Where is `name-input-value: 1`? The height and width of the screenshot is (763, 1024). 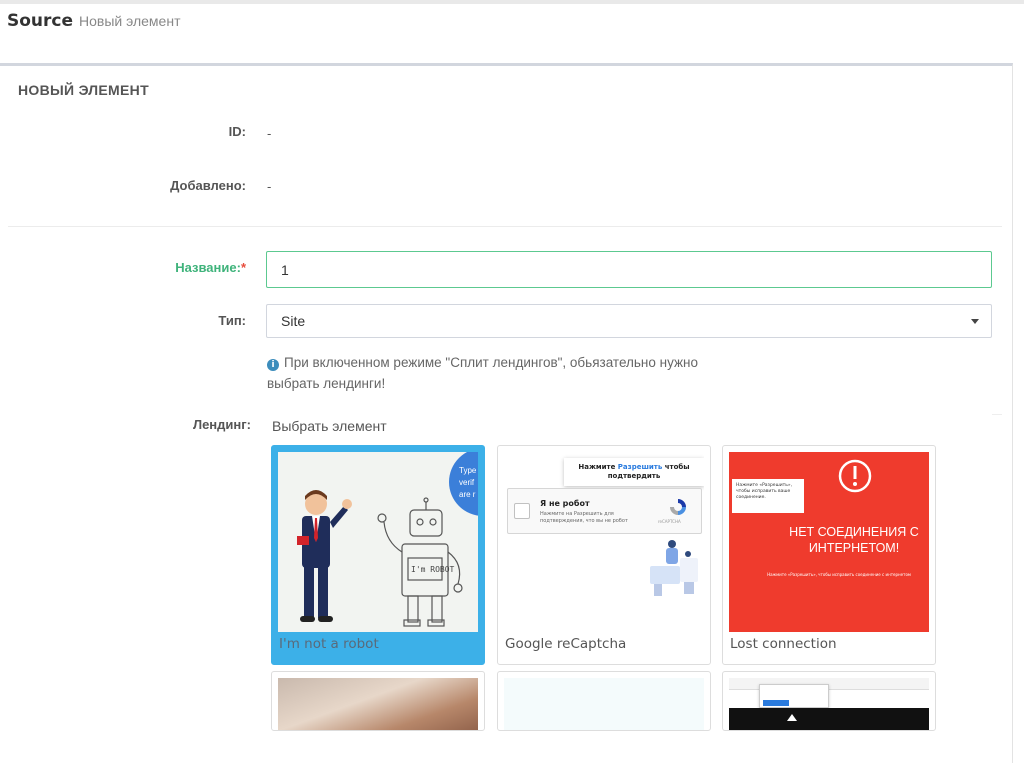 name-input-value: 1 is located at coordinates (285, 269).